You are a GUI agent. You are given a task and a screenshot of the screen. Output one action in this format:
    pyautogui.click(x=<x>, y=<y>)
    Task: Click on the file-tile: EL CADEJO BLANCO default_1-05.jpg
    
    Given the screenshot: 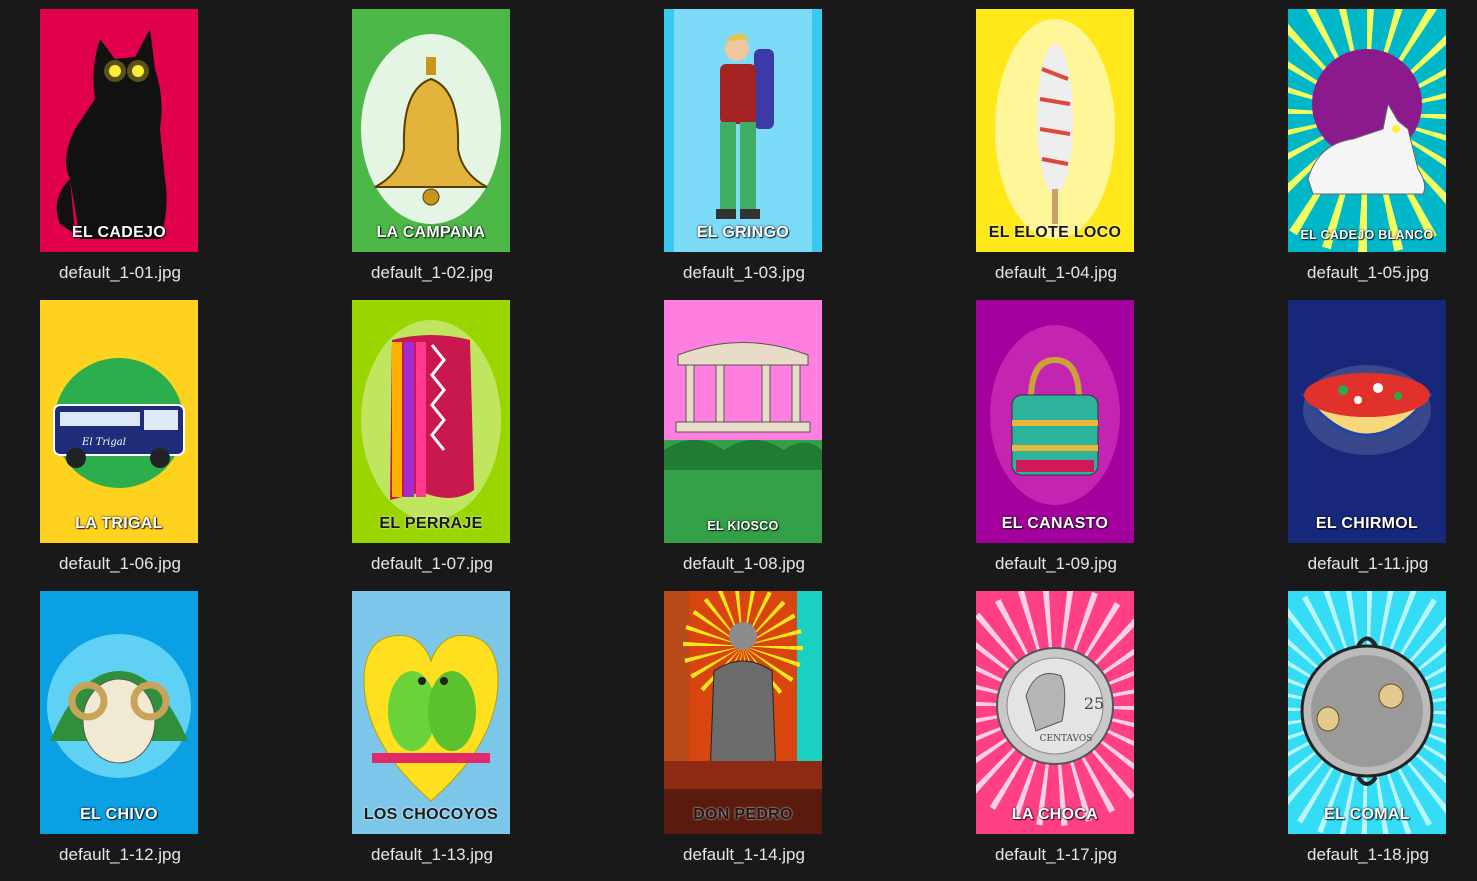 What is the action you would take?
    pyautogui.click(x=1362, y=154)
    